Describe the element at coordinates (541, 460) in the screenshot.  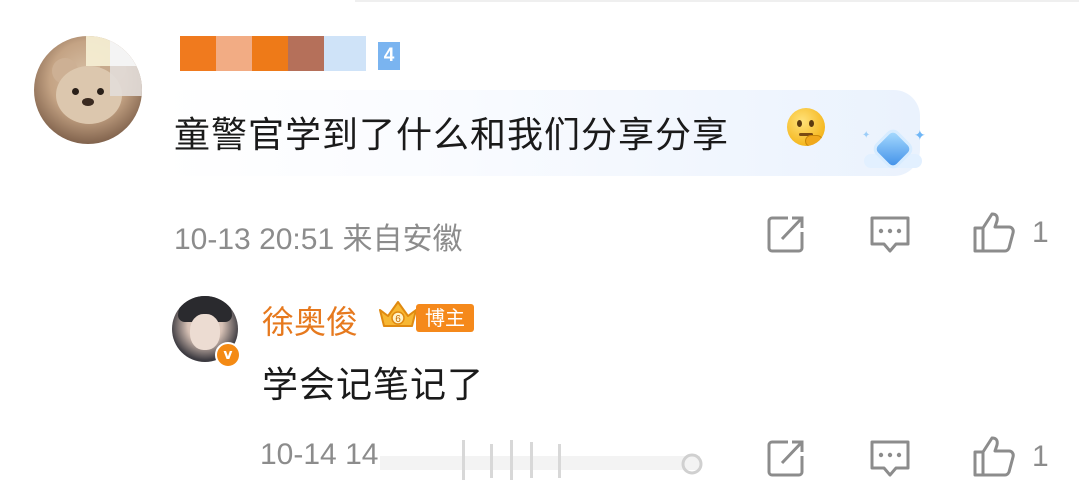
I see `watermark-overlay` at that location.